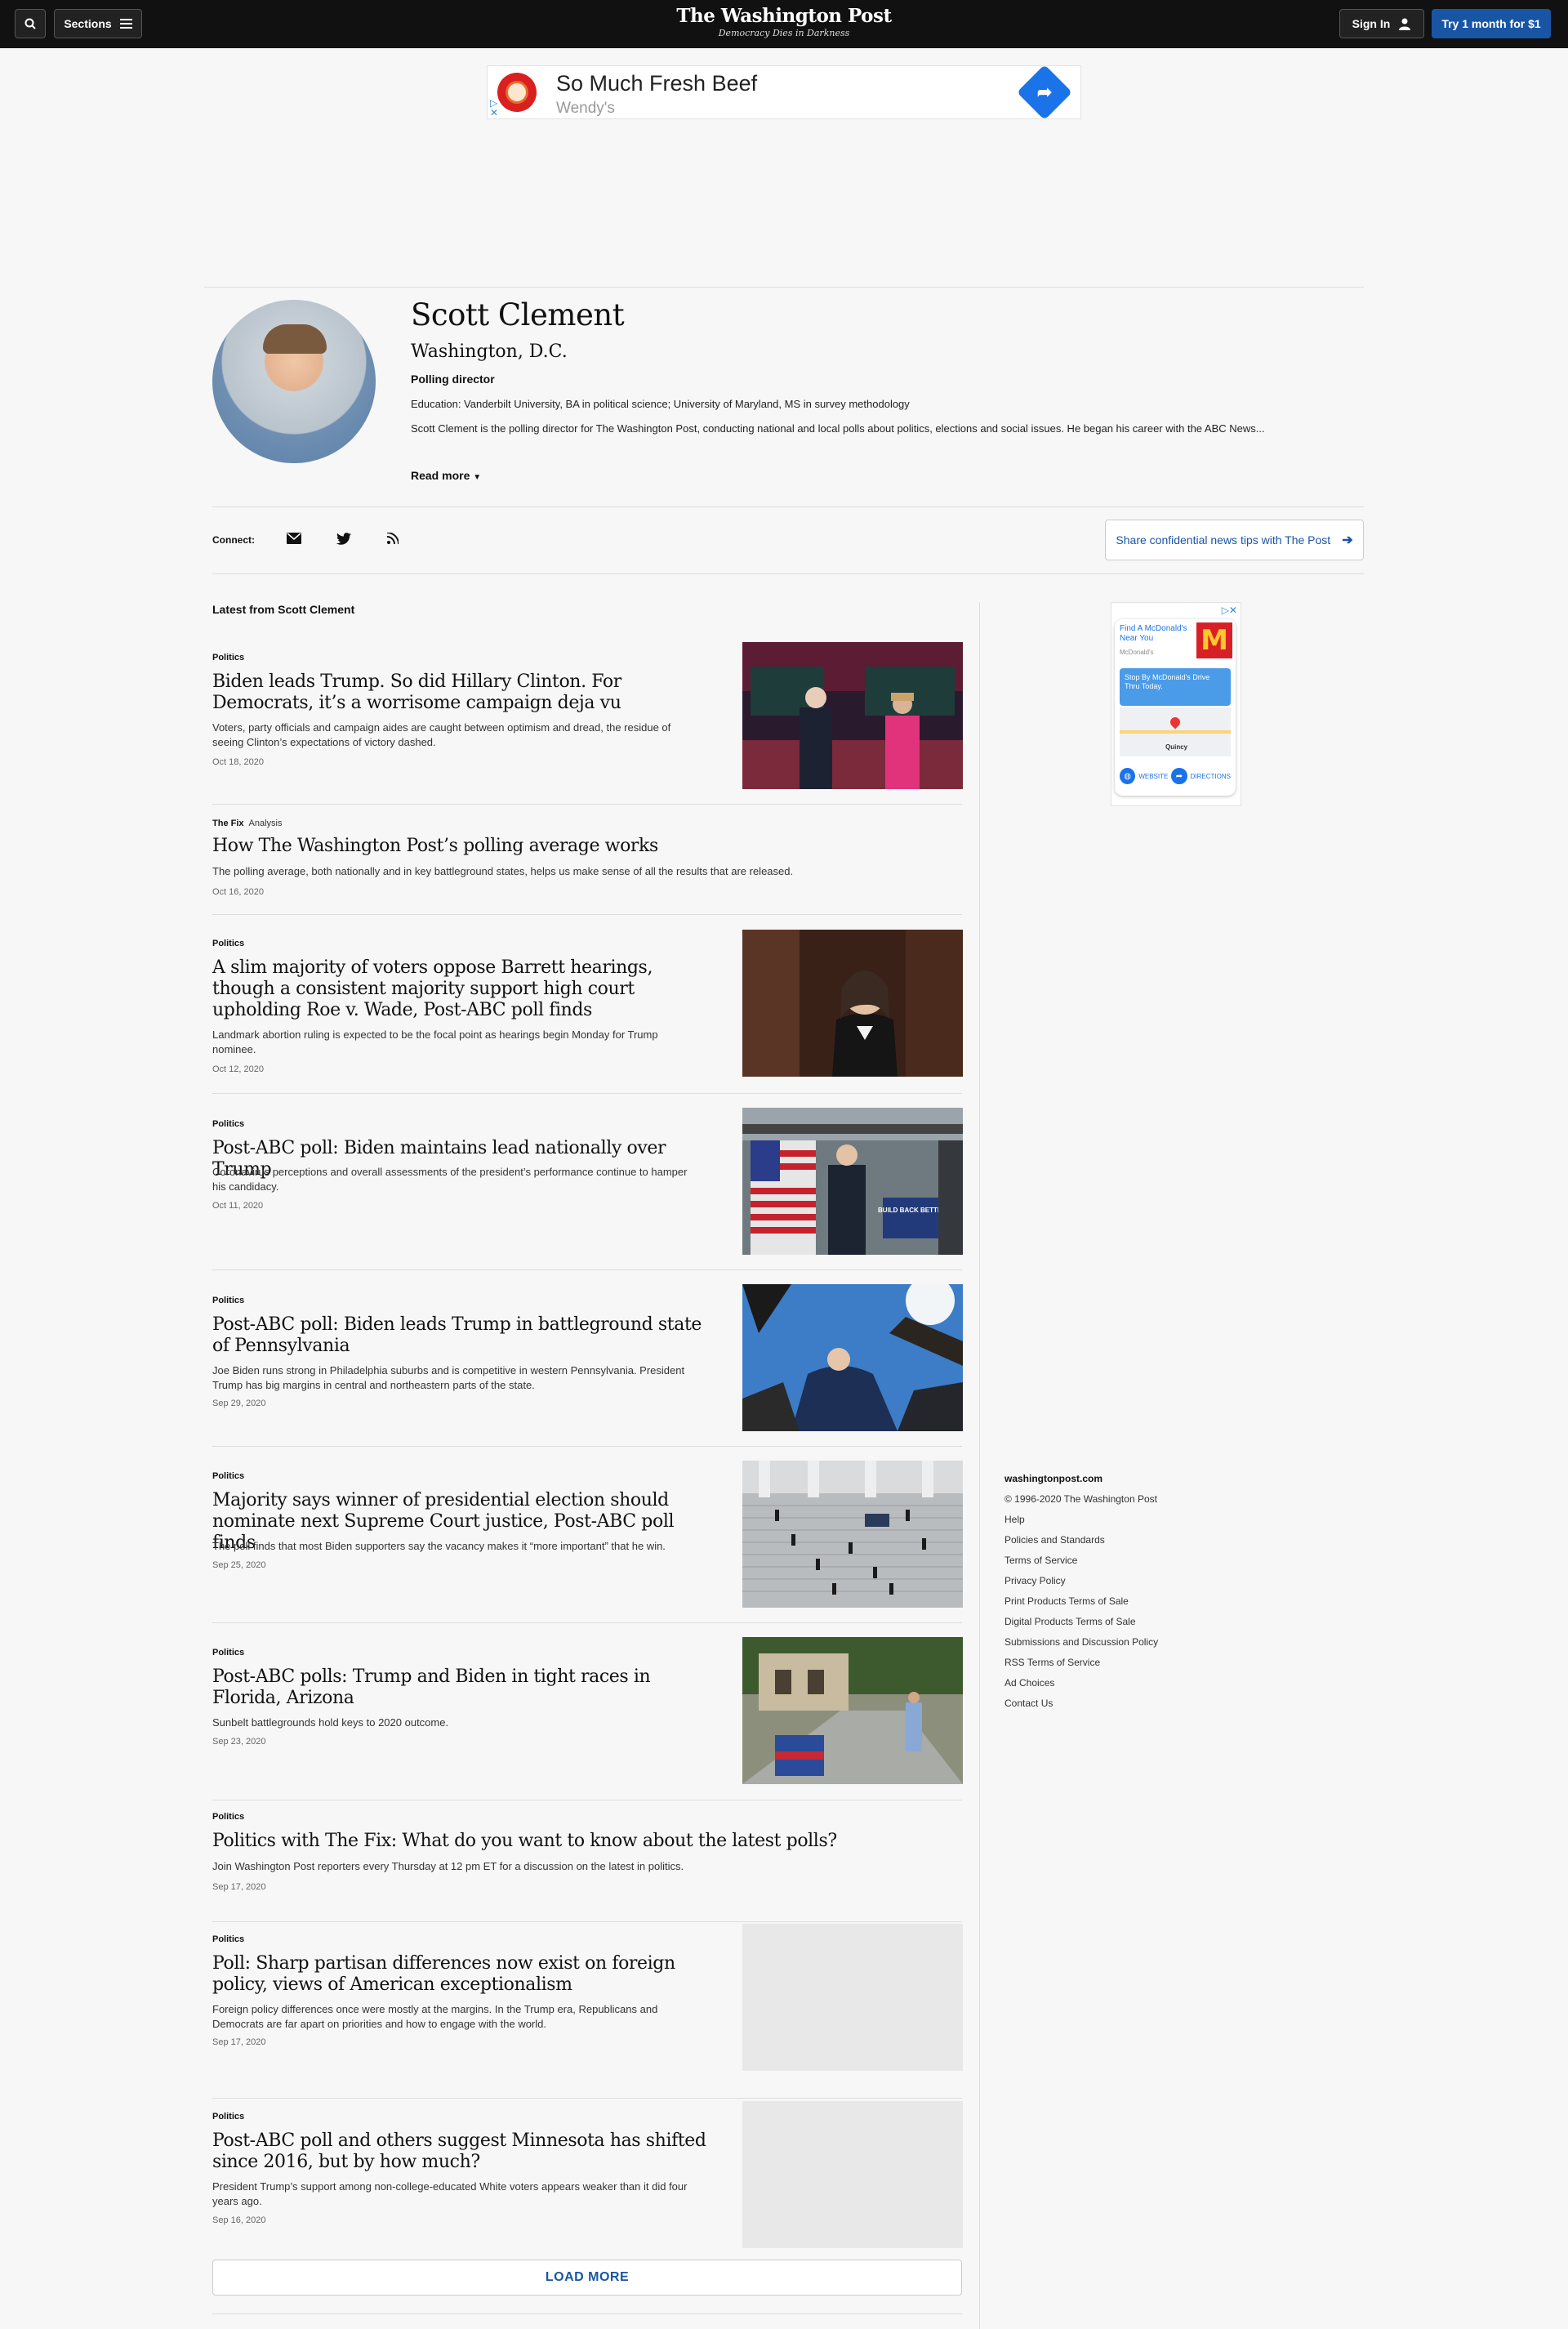  What do you see at coordinates (1081, 1524) in the screenshot?
I see `footer-link-help: Help` at bounding box center [1081, 1524].